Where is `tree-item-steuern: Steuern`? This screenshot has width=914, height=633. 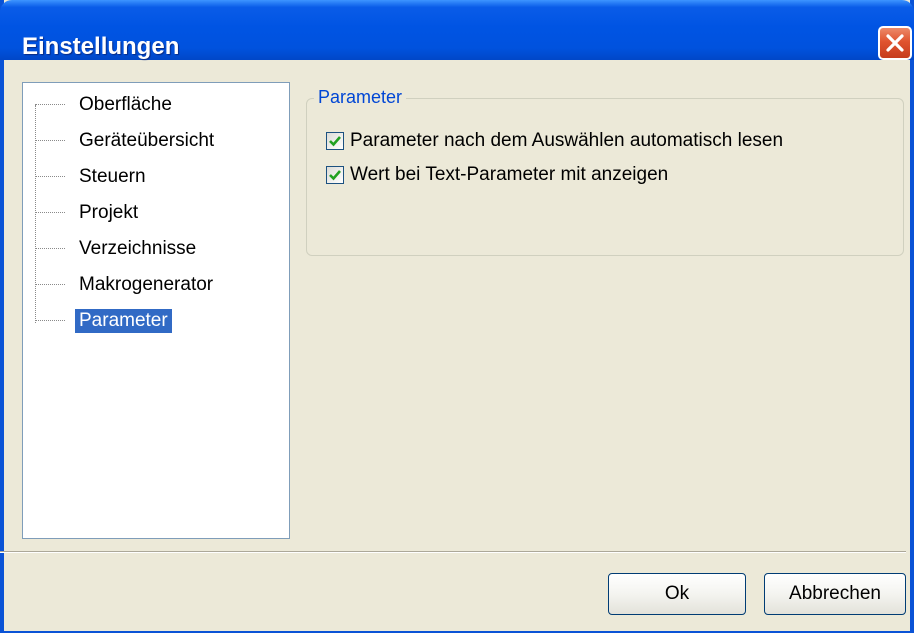 tree-item-steuern: Steuern is located at coordinates (155, 176).